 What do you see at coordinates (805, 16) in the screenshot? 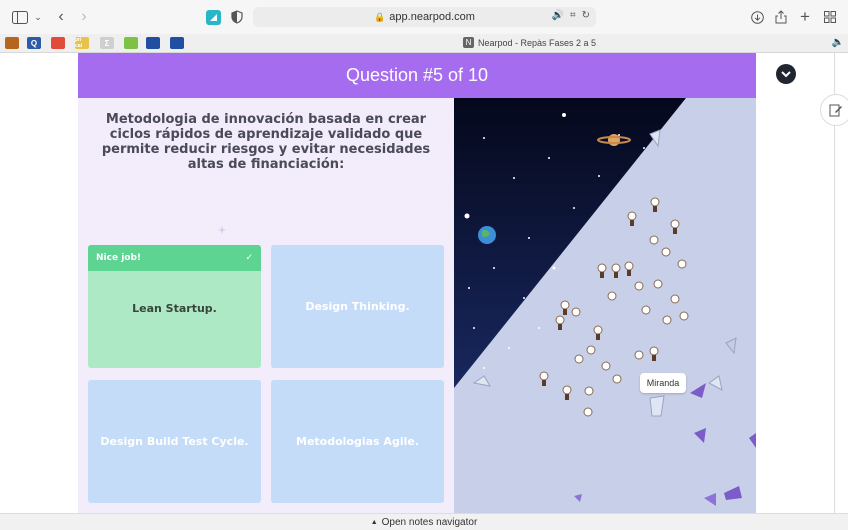
I see `new-tab-icon: +` at bounding box center [805, 16].